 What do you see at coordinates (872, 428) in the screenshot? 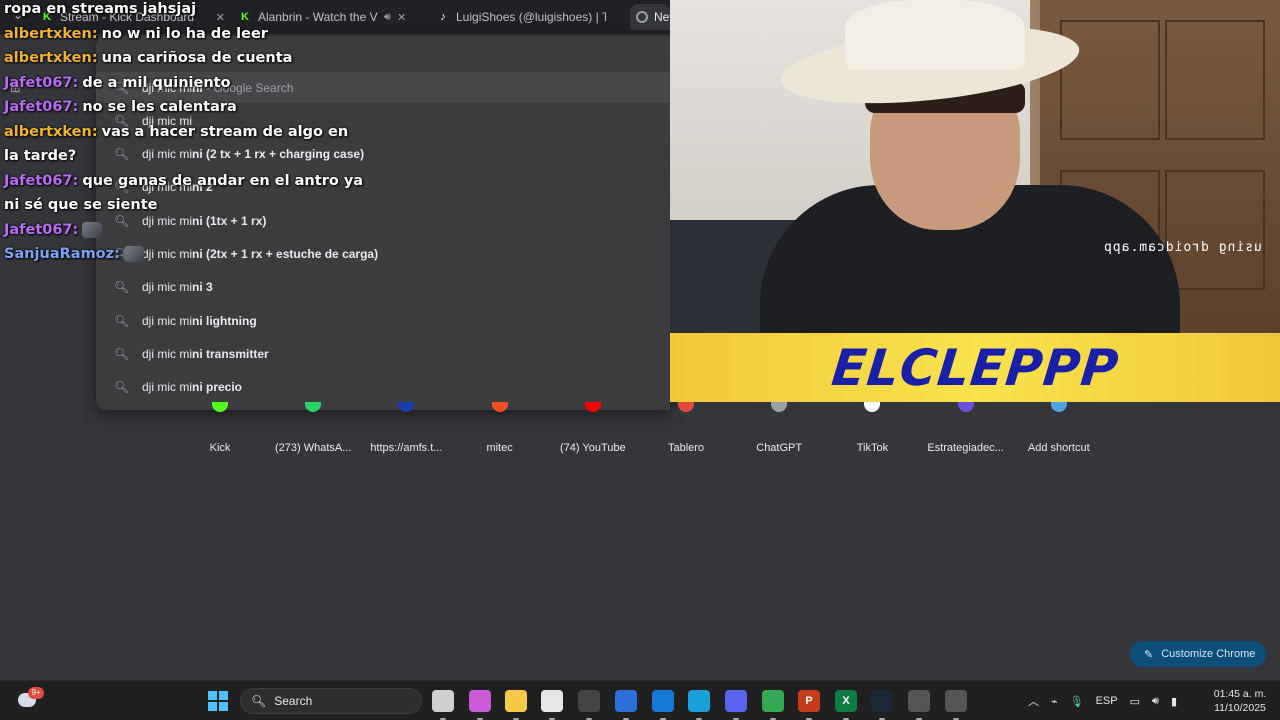
I see `shortcut-tile: TikTok` at bounding box center [872, 428].